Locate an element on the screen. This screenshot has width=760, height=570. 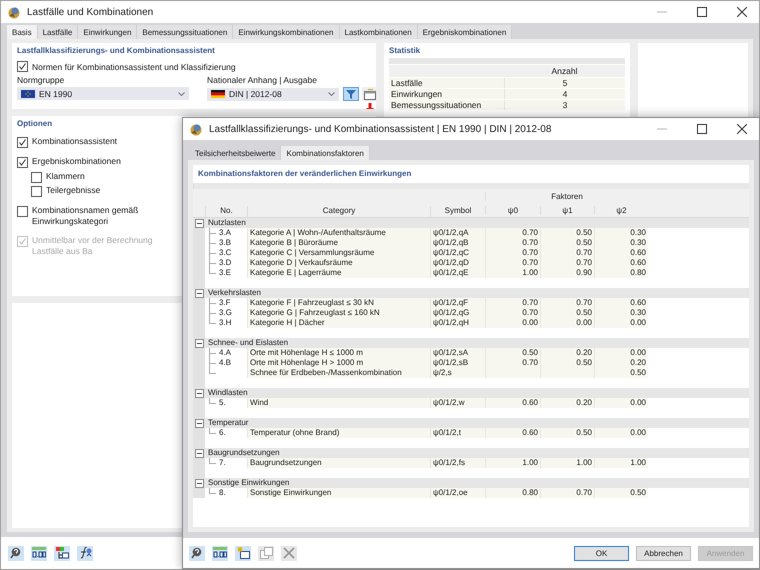
tab: Lastfälle is located at coordinates (58, 32).